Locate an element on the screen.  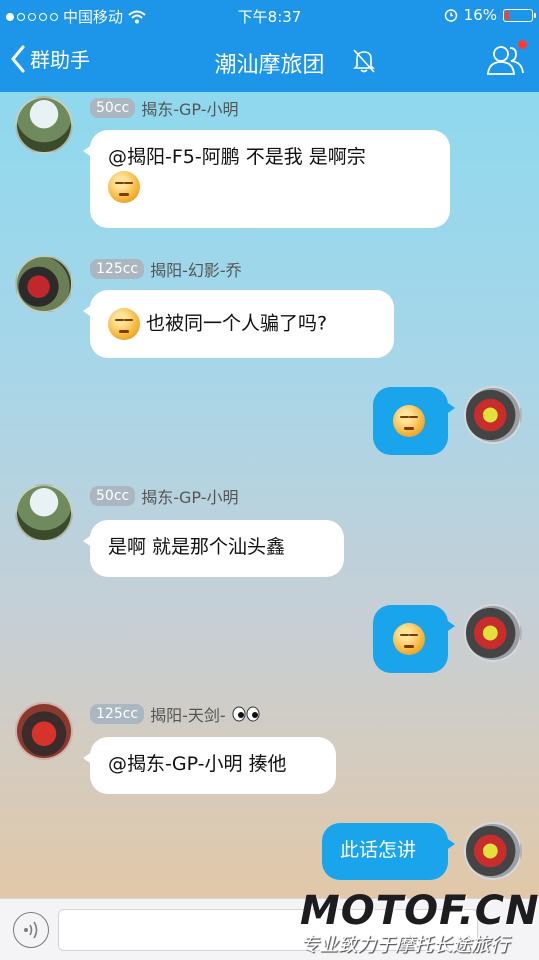
message-text: 也被同一个人骗了吗? is located at coordinates (237, 323).